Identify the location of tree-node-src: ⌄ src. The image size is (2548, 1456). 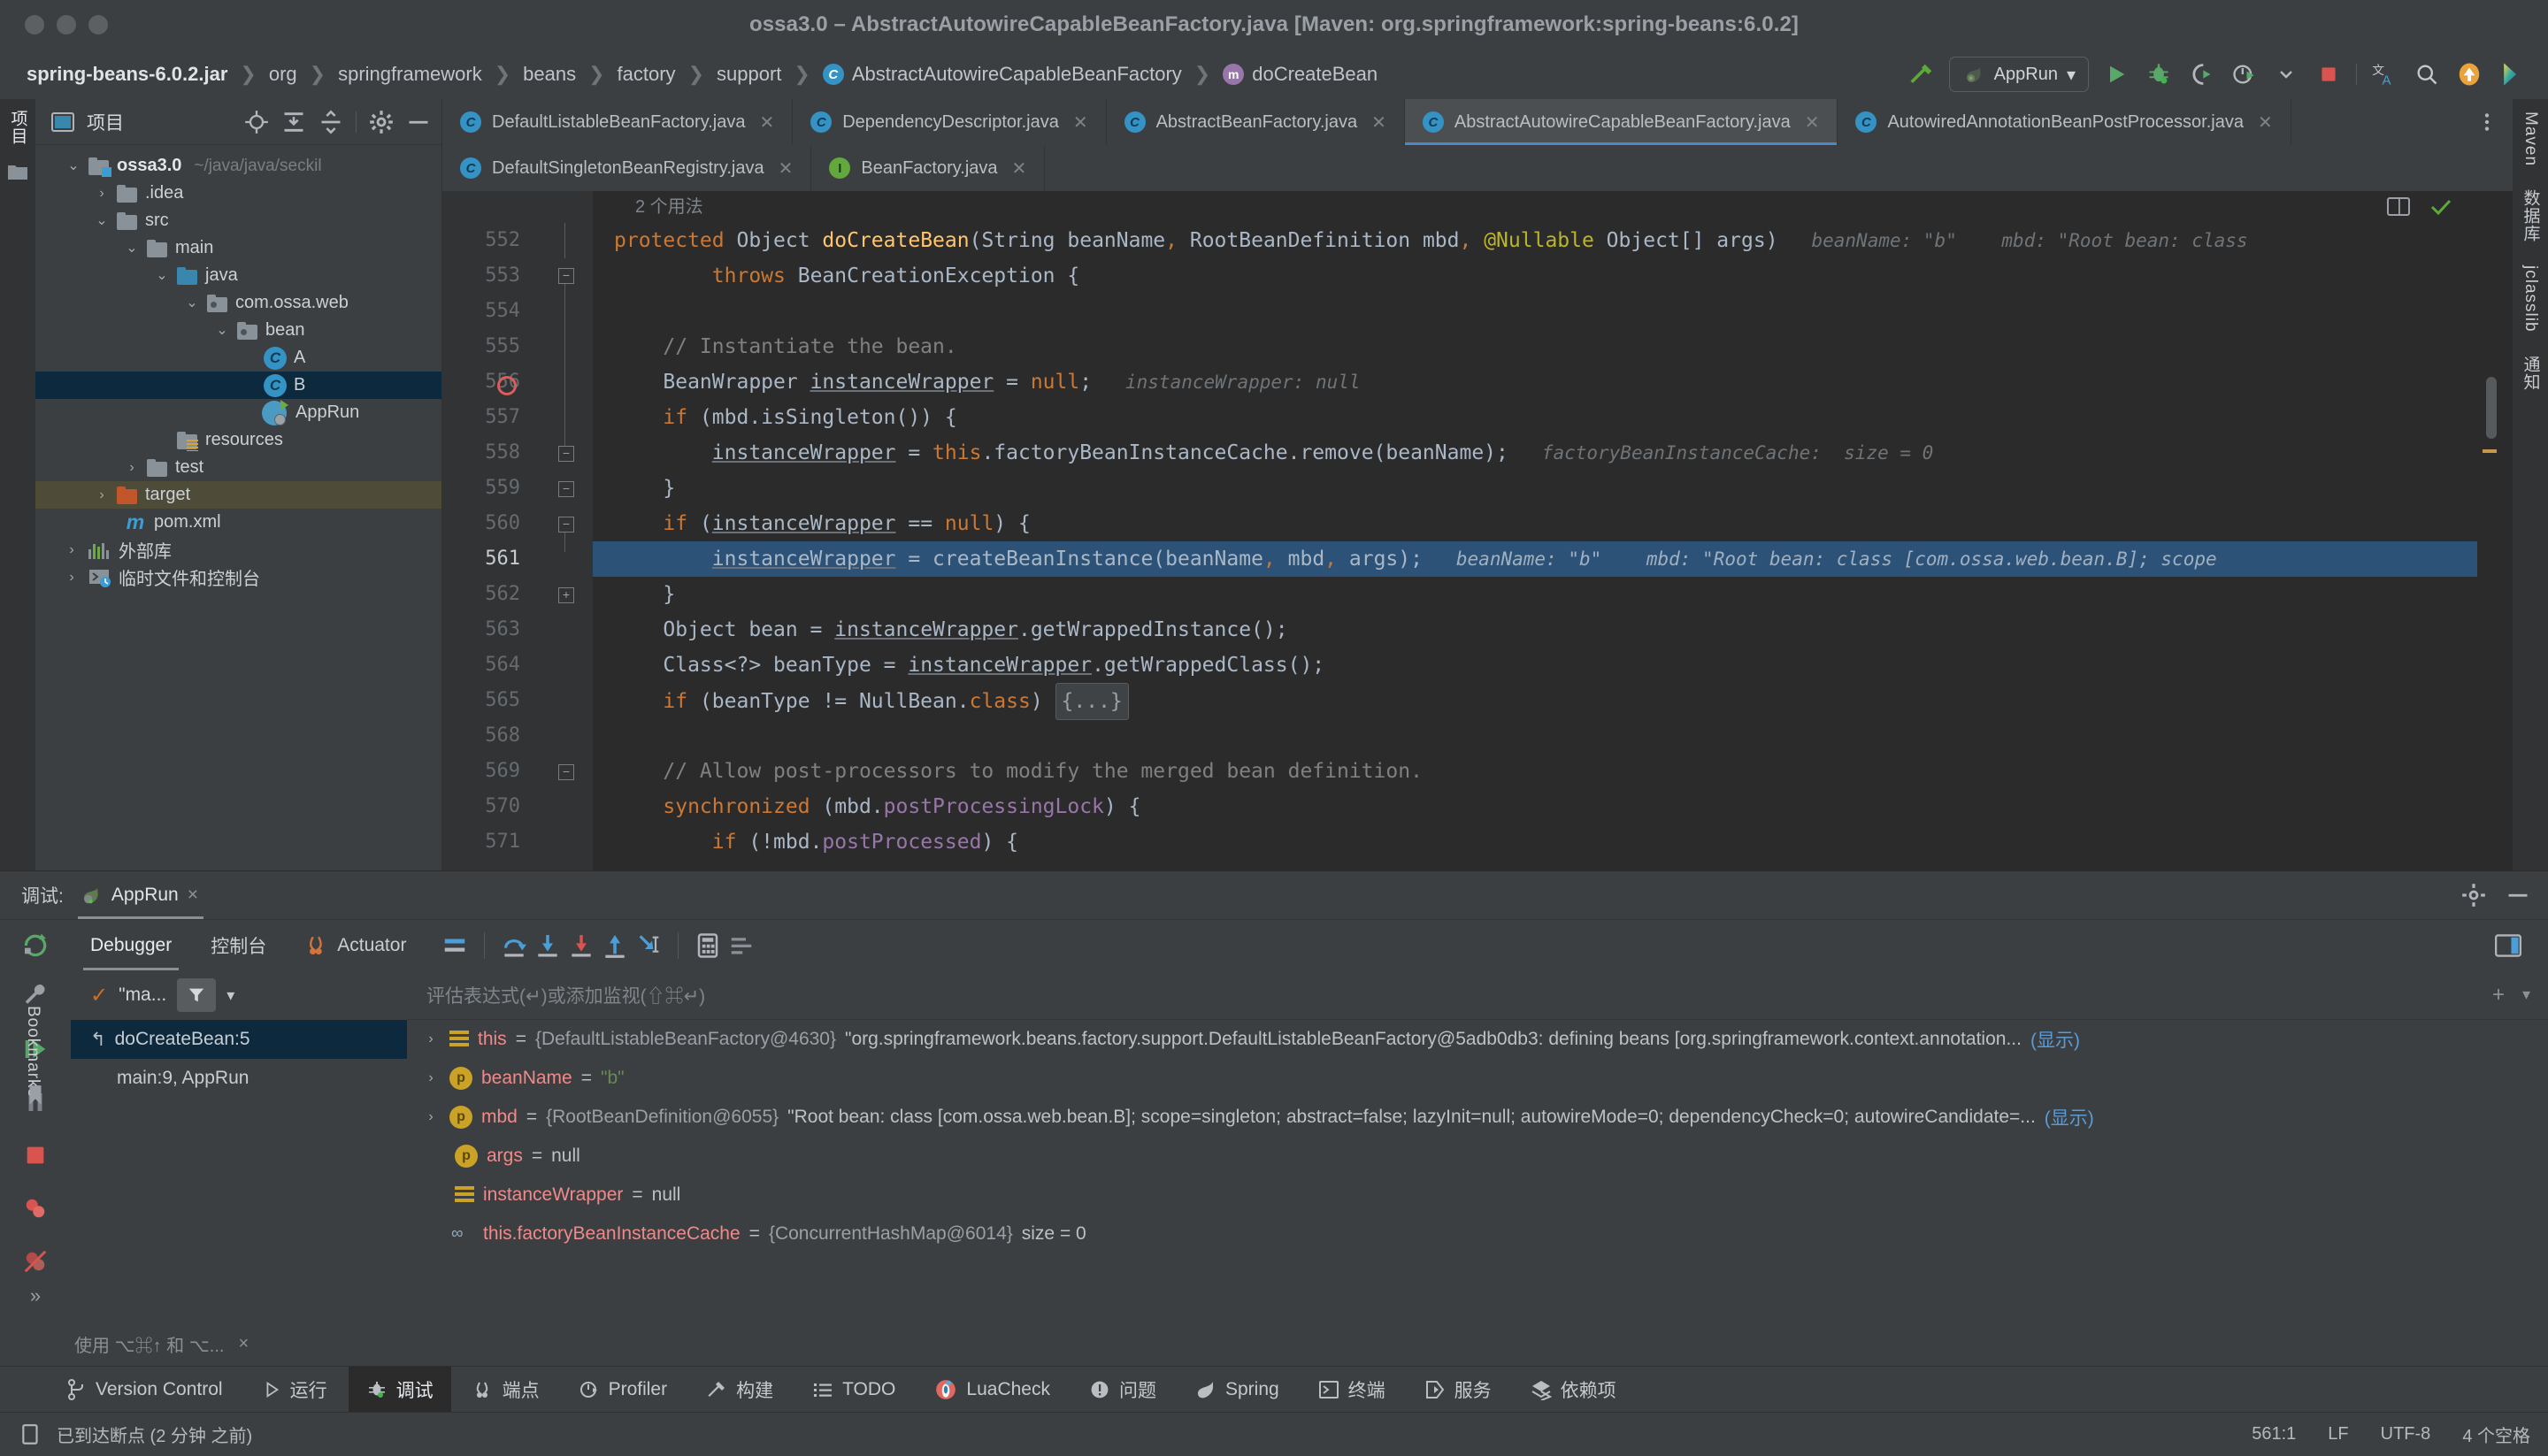
(238, 220).